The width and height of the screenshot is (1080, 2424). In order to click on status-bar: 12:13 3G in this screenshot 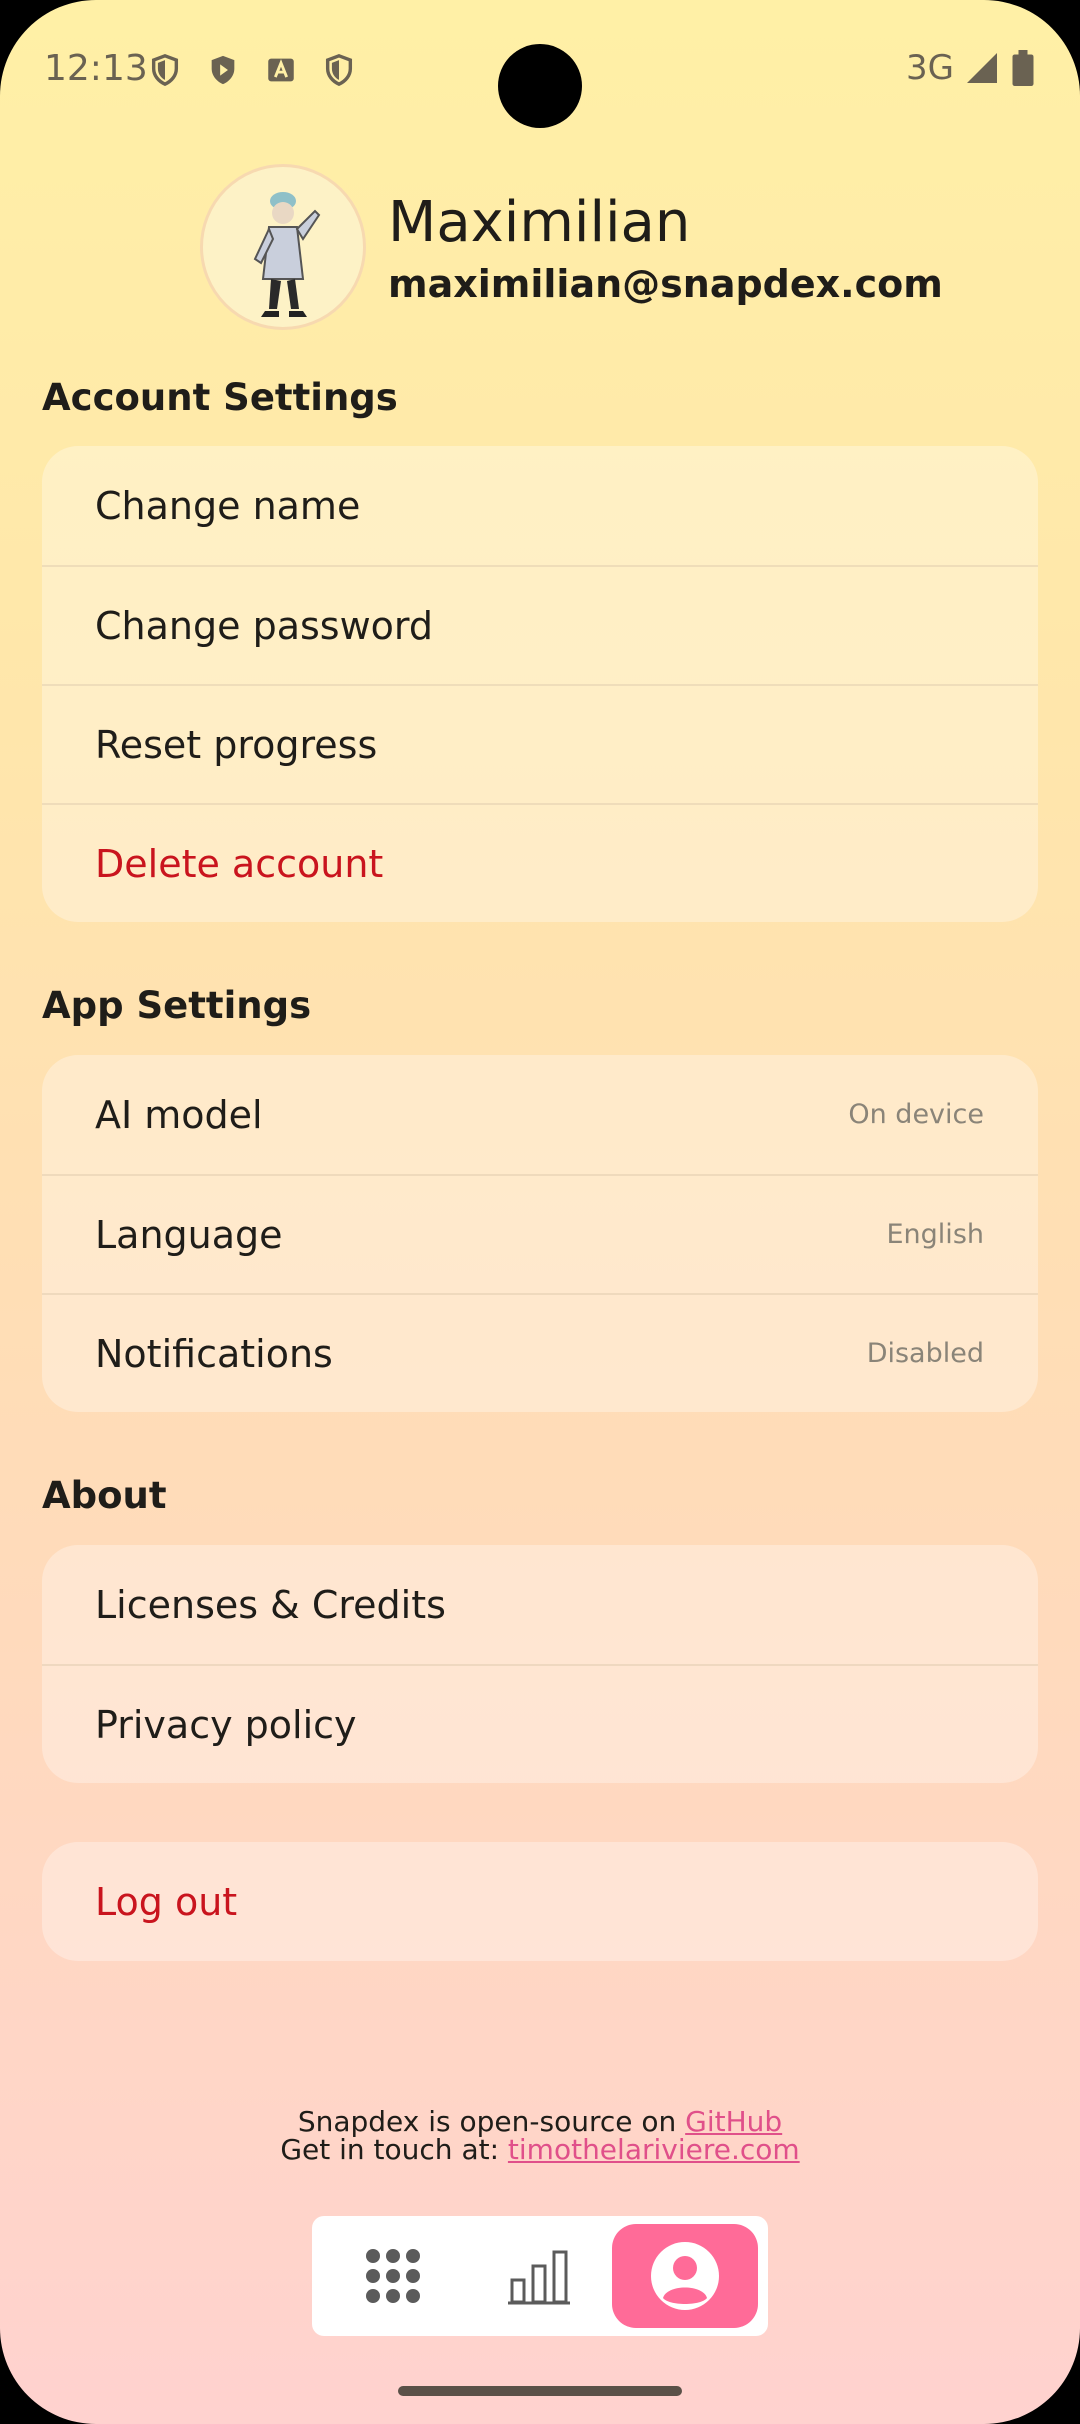, I will do `click(540, 70)`.